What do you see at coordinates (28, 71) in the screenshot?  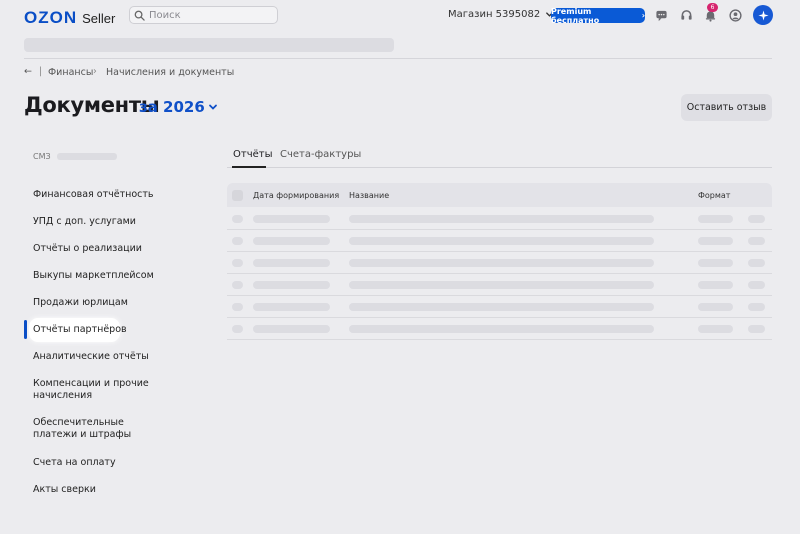 I see `back-arrow-icon: ←` at bounding box center [28, 71].